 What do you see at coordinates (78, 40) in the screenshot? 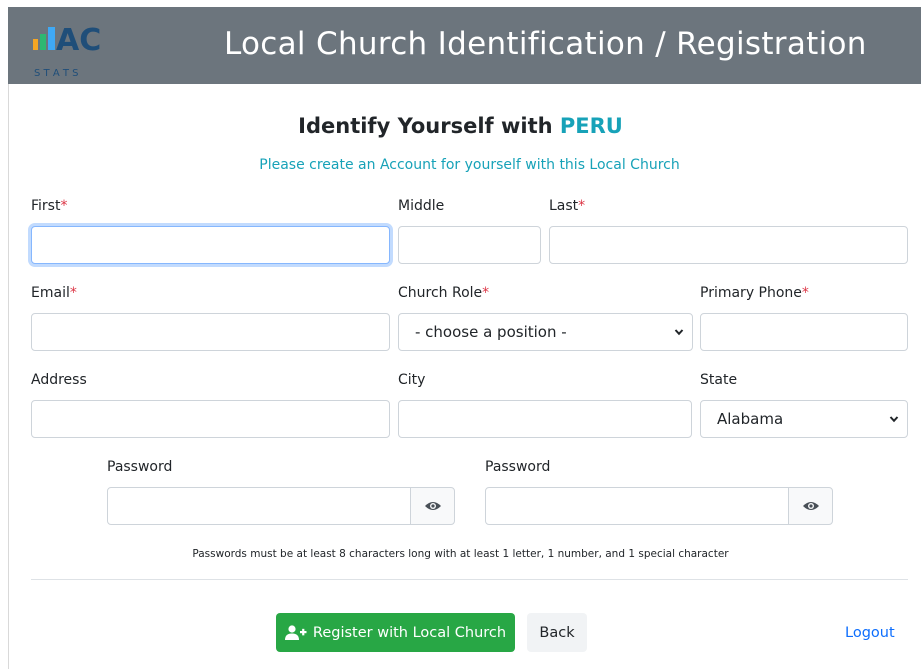
I see `logo-text: AC` at bounding box center [78, 40].